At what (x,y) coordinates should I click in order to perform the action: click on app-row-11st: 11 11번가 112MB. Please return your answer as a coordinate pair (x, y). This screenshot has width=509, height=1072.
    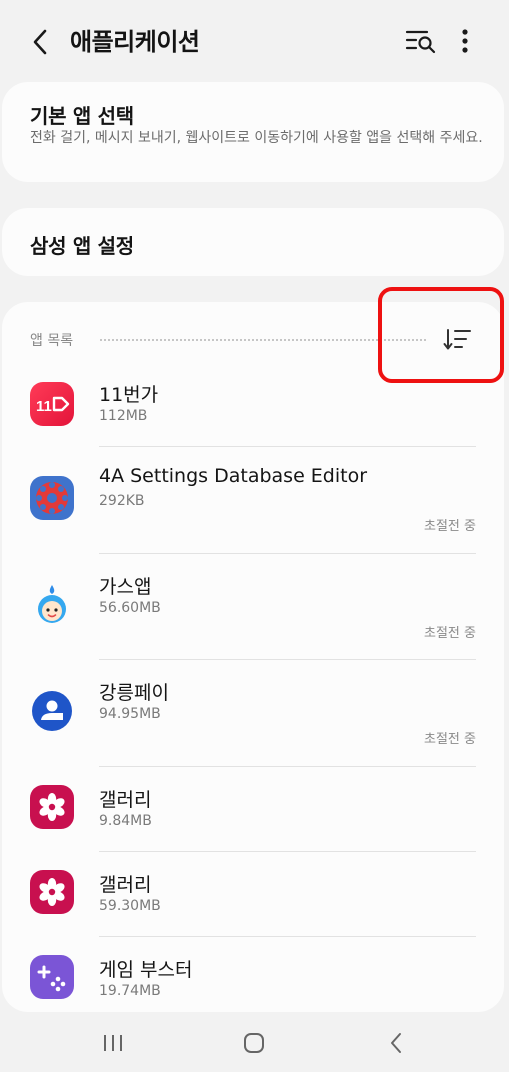
    Looking at the image, I should click on (253, 409).